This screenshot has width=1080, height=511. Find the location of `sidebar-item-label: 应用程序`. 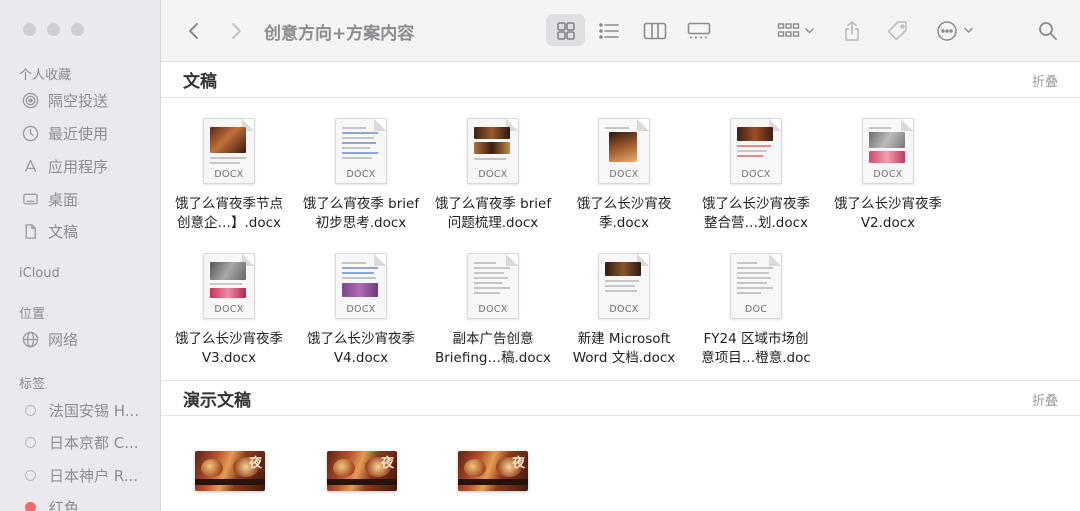

sidebar-item-label: 应用程序 is located at coordinates (78, 166).